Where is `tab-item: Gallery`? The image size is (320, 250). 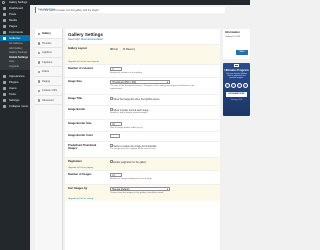 tab-item: Gallery is located at coordinates (48, 34).